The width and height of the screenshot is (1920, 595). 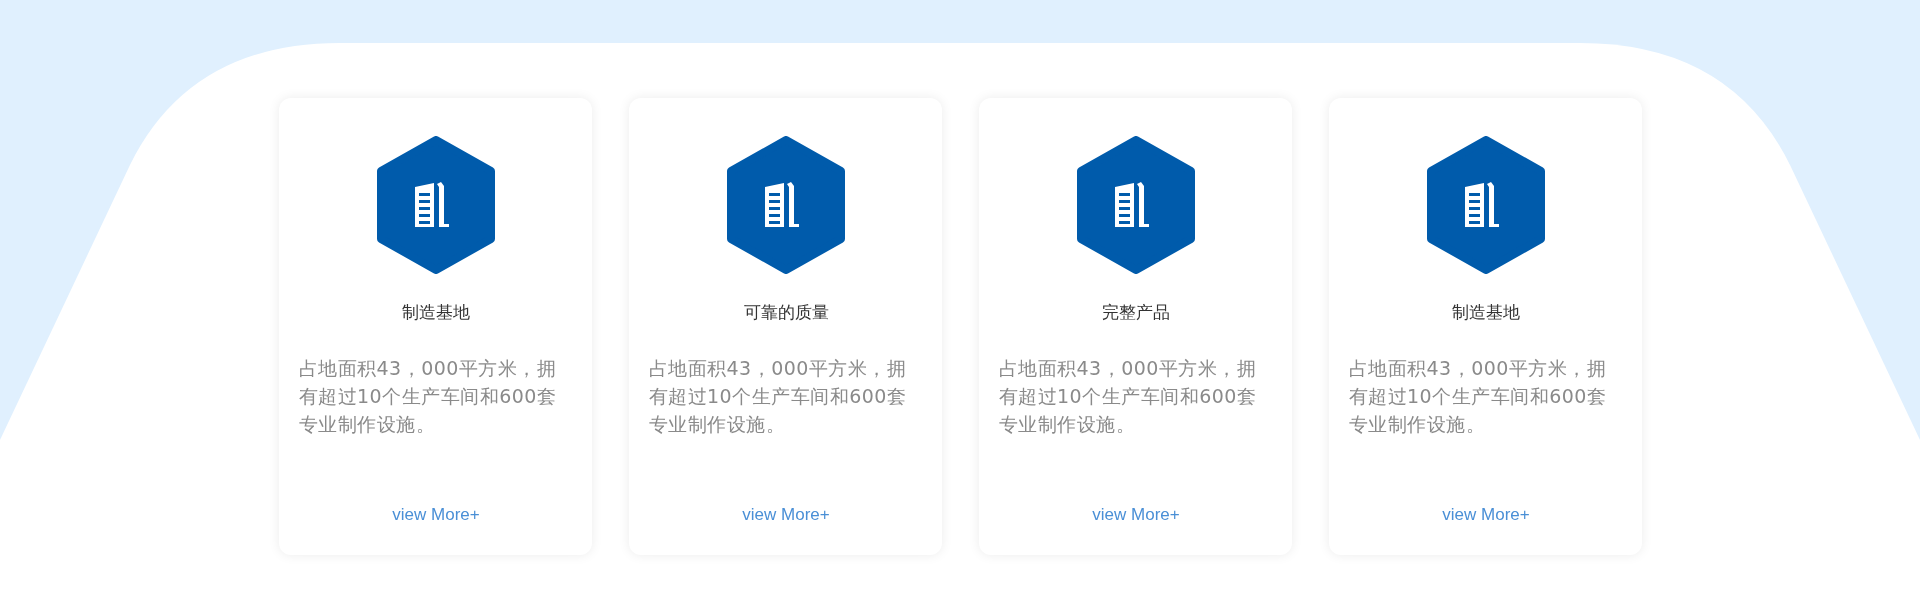 What do you see at coordinates (1136, 312) in the screenshot?
I see `card-title: 完整产品` at bounding box center [1136, 312].